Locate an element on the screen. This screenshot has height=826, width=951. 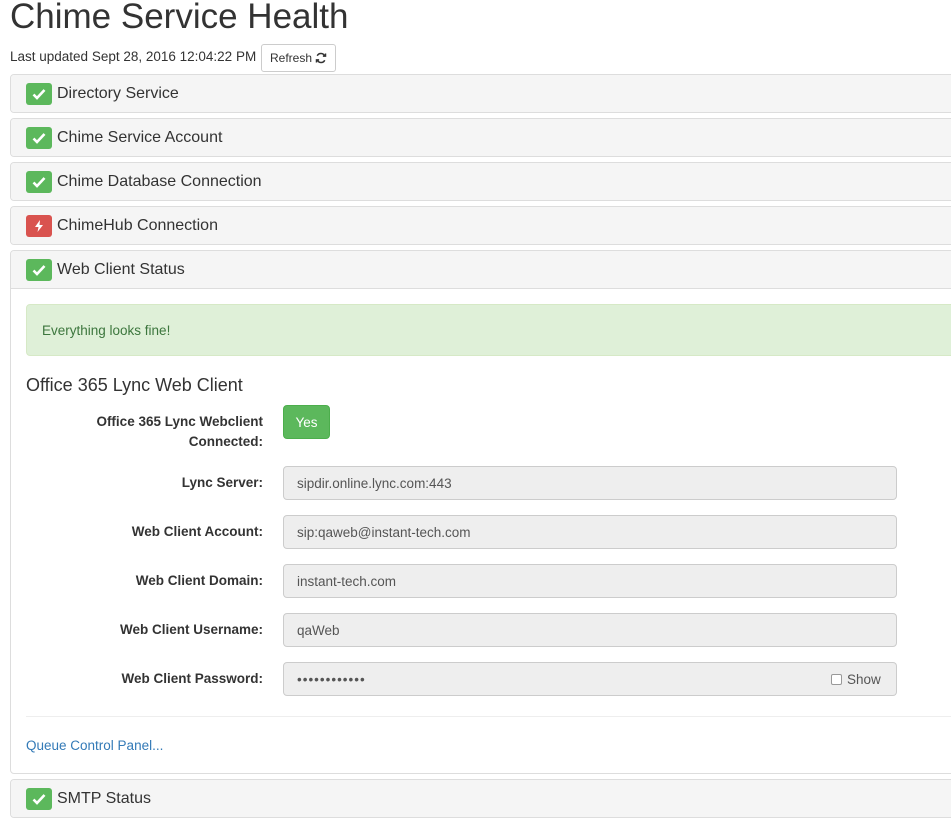
panel-chime-service-account: Chime Service Account is located at coordinates (480, 137).